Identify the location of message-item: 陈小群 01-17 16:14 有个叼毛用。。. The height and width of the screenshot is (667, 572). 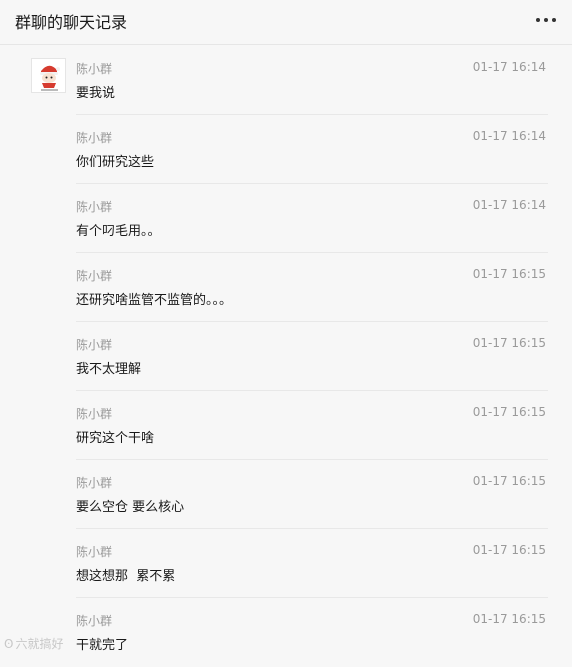
(286, 218).